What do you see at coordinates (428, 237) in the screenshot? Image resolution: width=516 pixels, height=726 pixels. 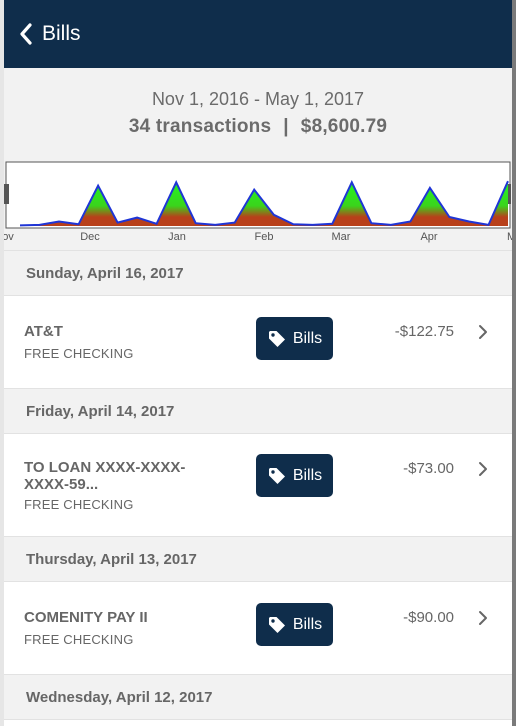 I see `x-tick-label: Apr` at bounding box center [428, 237].